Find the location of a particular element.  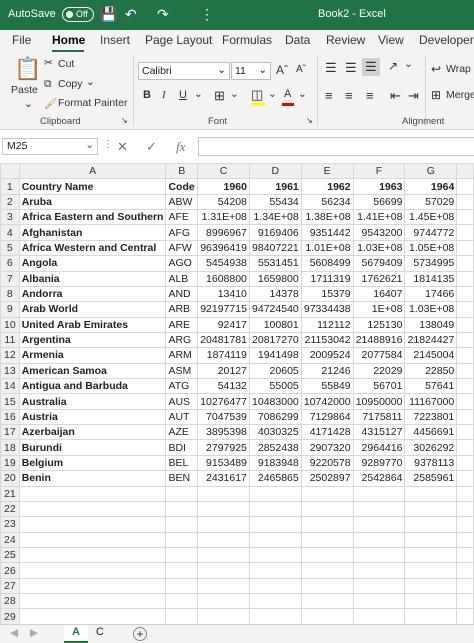

increase-font-icon: Aˆ is located at coordinates (282, 70).